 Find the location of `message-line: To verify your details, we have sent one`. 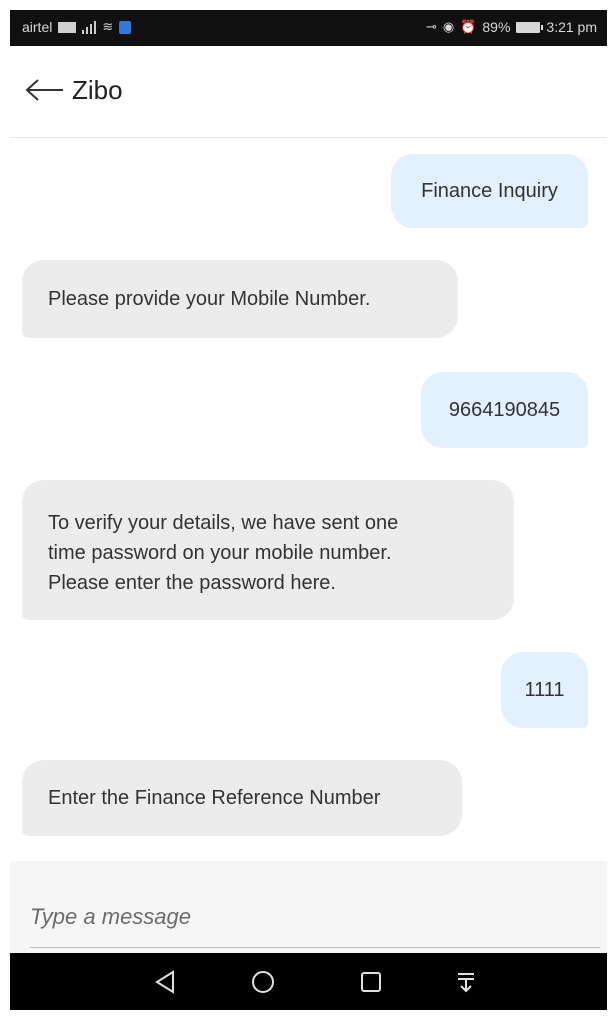

message-line: To verify your details, we have sent one is located at coordinates (223, 523).